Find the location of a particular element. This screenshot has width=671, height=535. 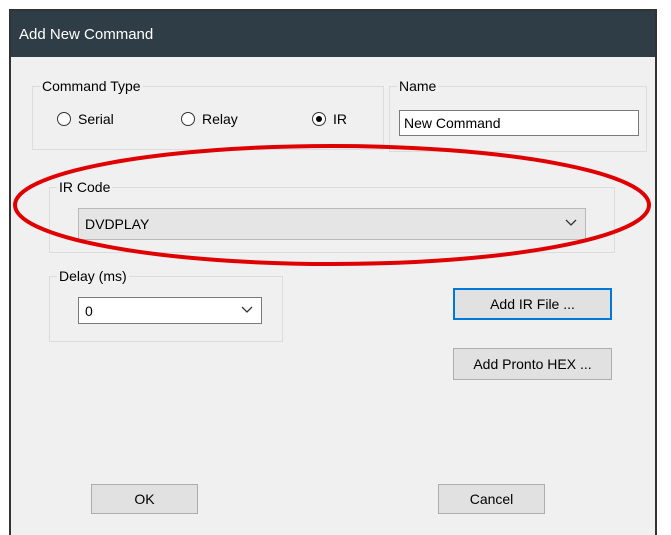

name-field is located at coordinates (519, 123).